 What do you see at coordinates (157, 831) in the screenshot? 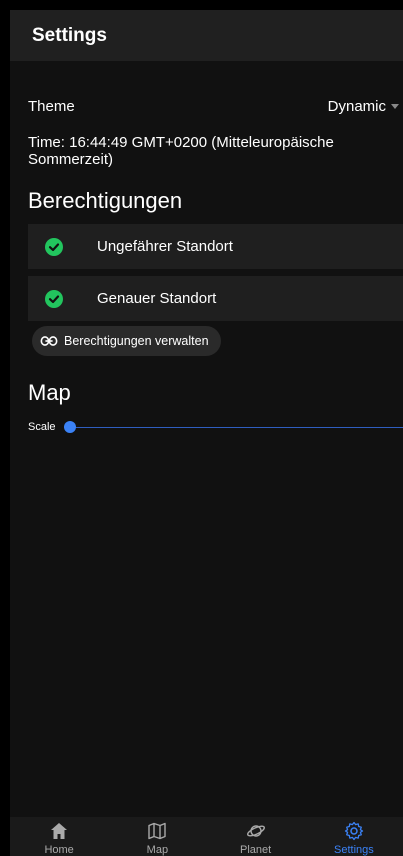
I see `map-icon` at bounding box center [157, 831].